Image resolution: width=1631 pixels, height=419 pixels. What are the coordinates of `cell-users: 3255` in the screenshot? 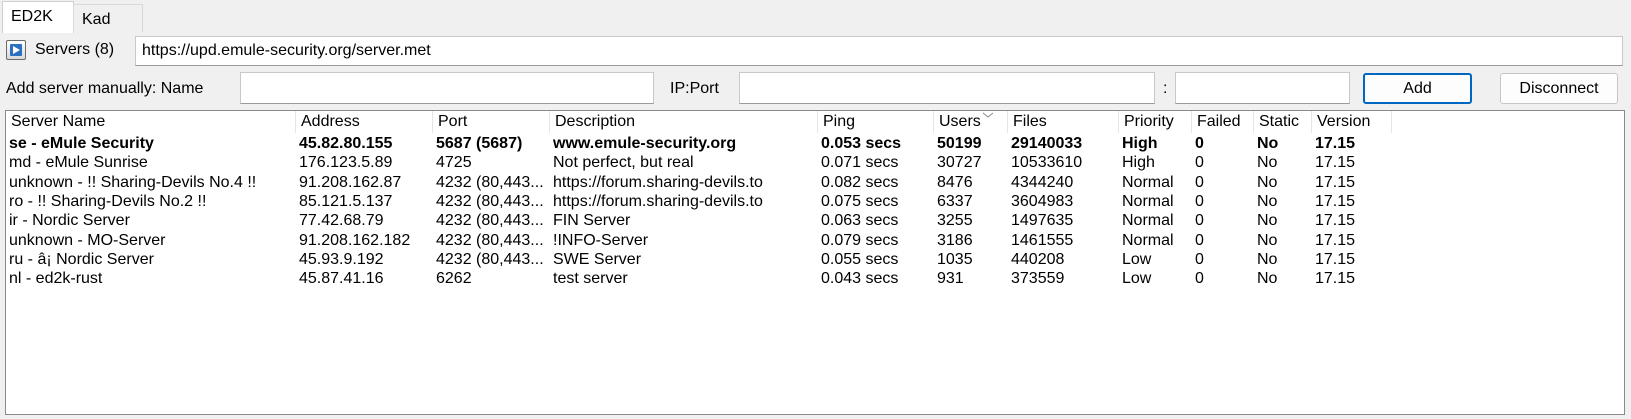 It's located at (955, 221).